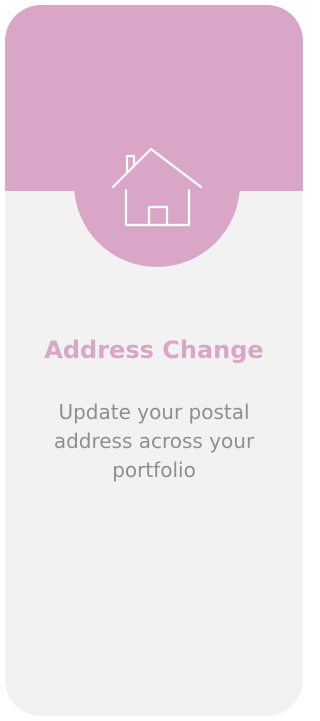 The height and width of the screenshot is (721, 320). What do you see at coordinates (154, 350) in the screenshot?
I see `card-title: Address Change` at bounding box center [154, 350].